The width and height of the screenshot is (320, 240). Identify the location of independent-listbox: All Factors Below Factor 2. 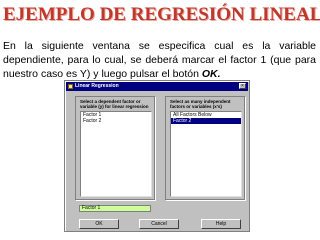
(206, 154).